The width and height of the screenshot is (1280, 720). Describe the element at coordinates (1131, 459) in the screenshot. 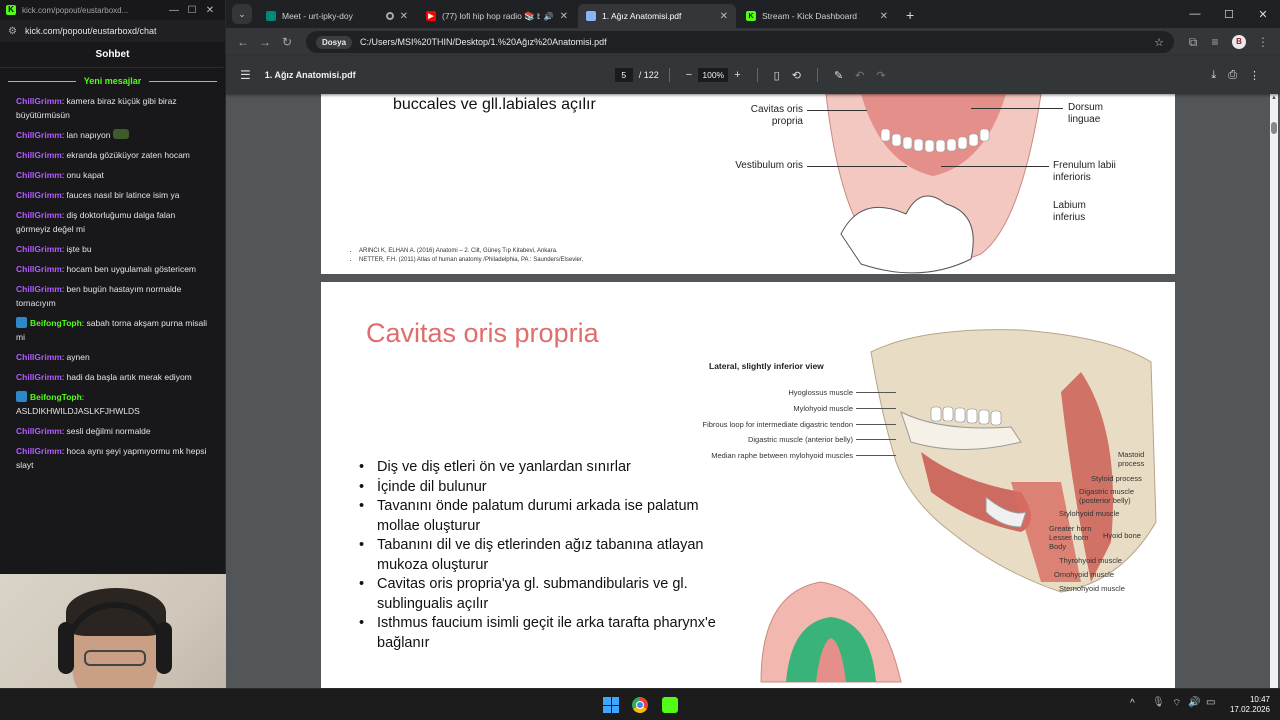

I see `label-mastoid: Mastoid process` at that location.